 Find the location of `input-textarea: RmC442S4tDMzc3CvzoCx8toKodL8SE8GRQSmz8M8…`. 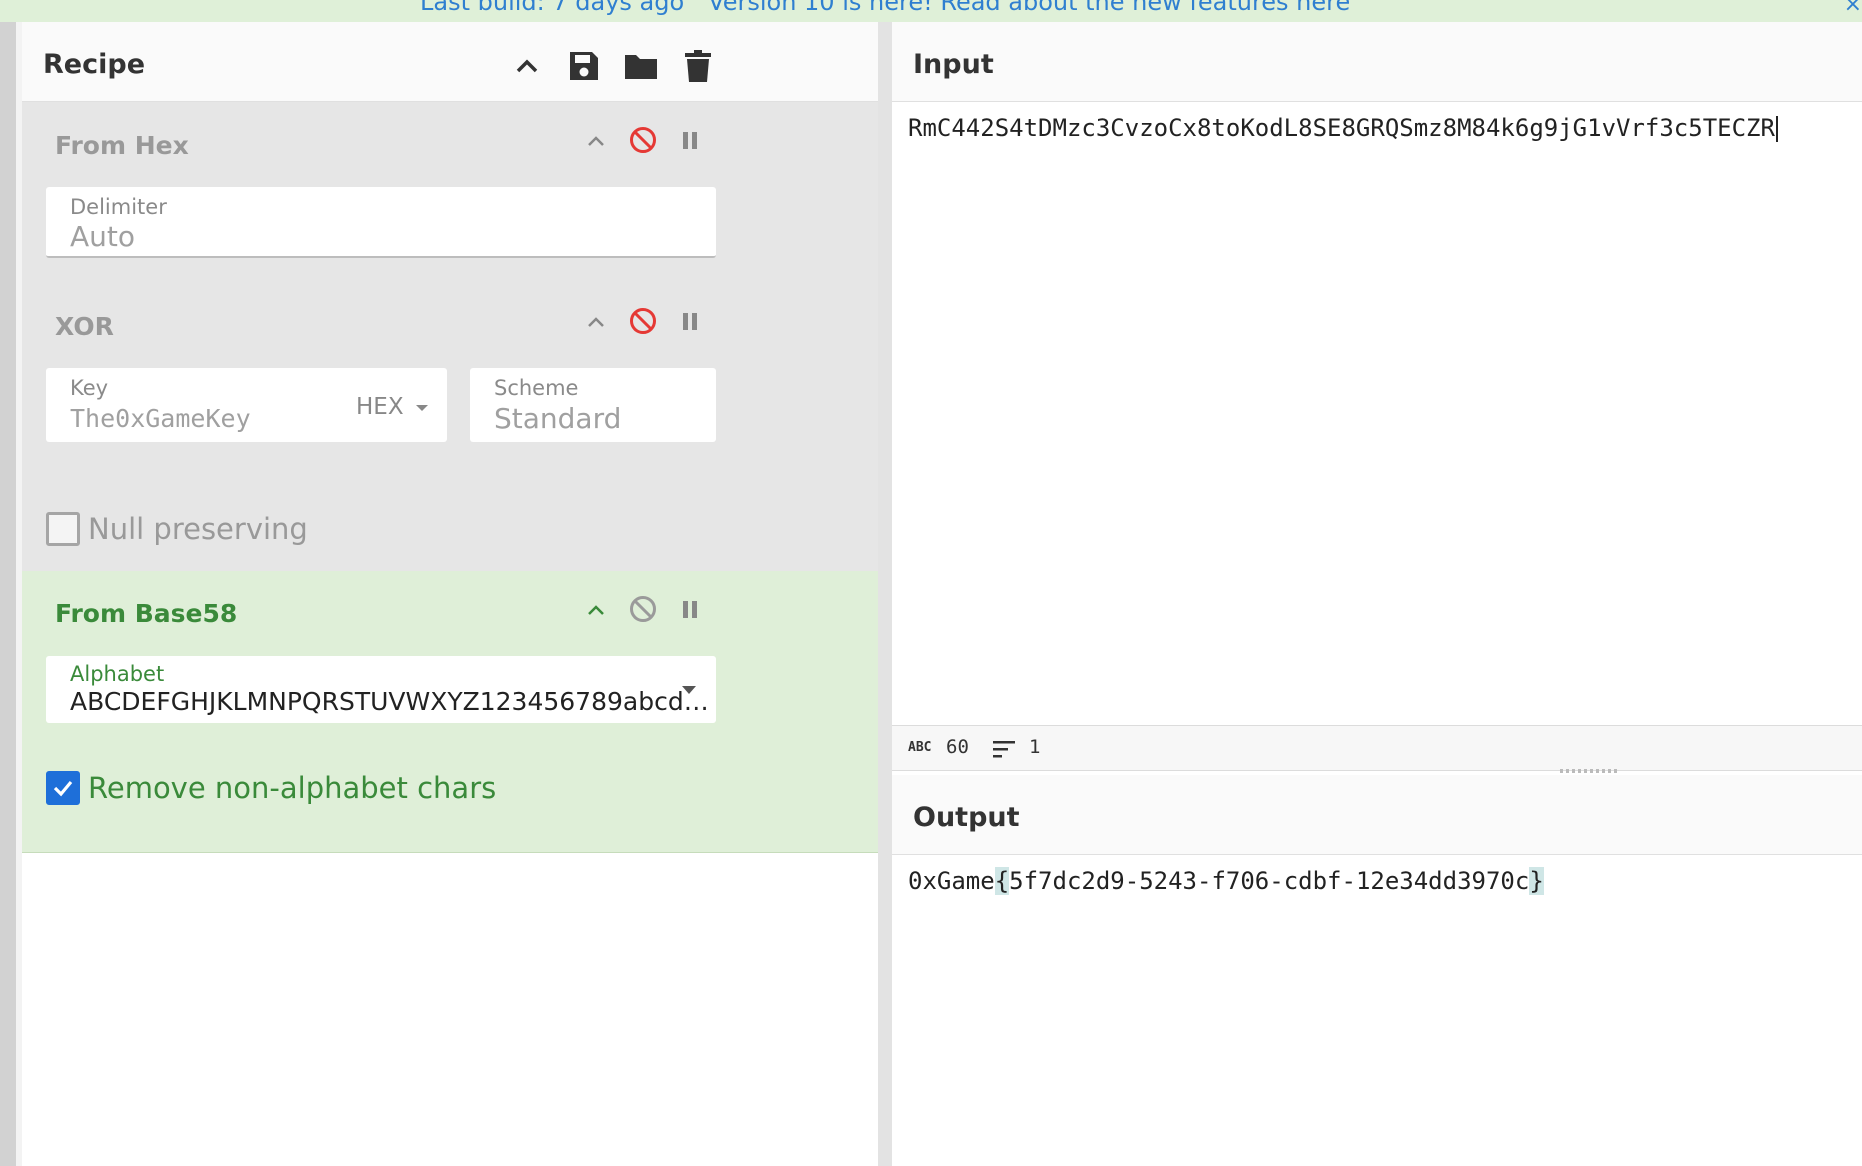

input-textarea: RmC442S4tDMzc3CvzoCx8toKodL8SE8GRQSmz8M8… is located at coordinates (1343, 128).